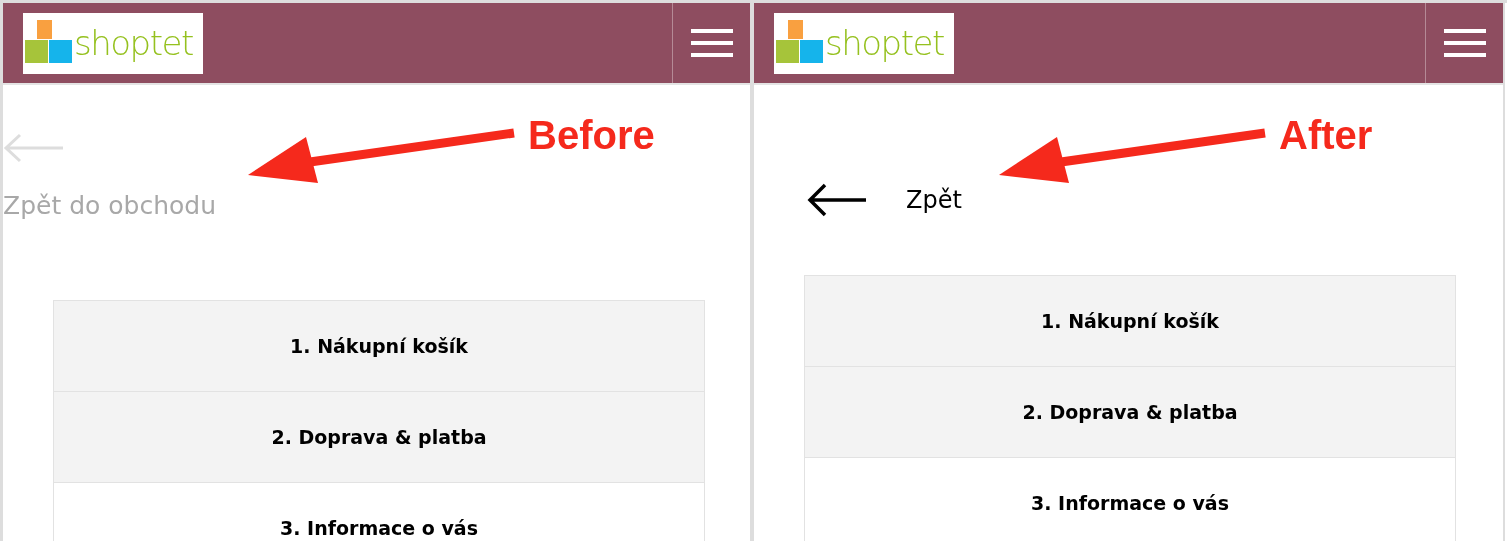 The image size is (1507, 541). What do you see at coordinates (1326, 135) in the screenshot?
I see `annotation-label: After` at bounding box center [1326, 135].